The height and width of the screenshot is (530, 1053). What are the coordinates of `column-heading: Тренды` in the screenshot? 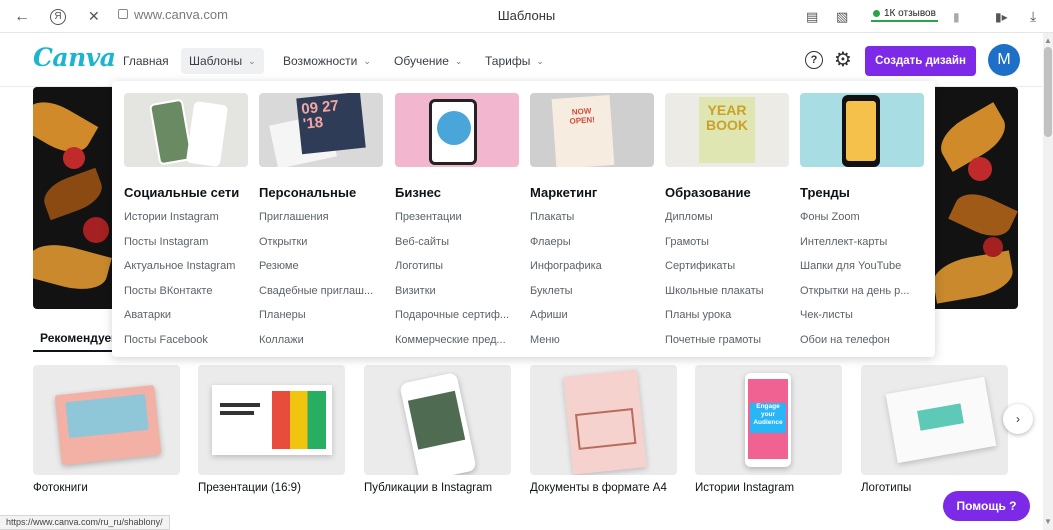 It's located at (862, 193).